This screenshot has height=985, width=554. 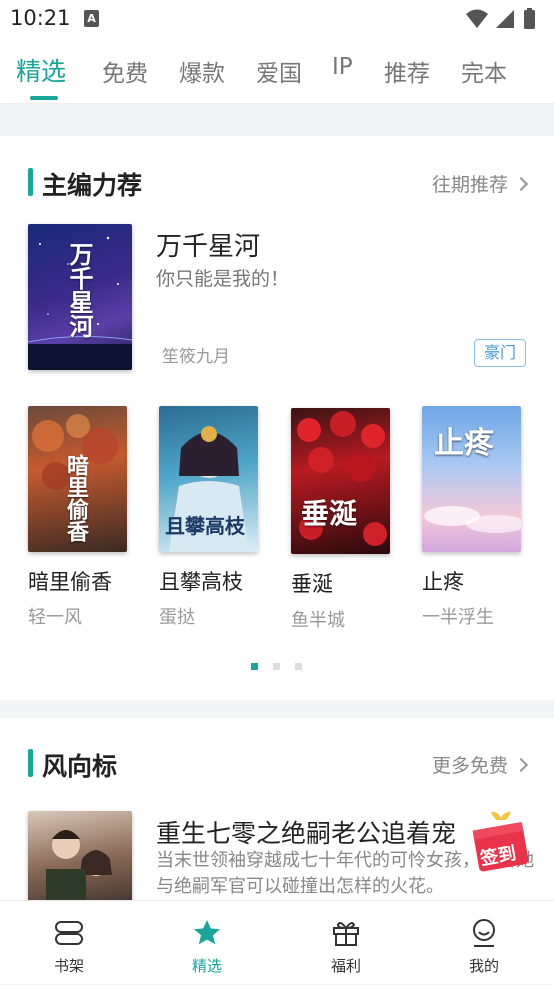 I want to click on featured-book-description: 你只能是我的！, so click(x=223, y=279).